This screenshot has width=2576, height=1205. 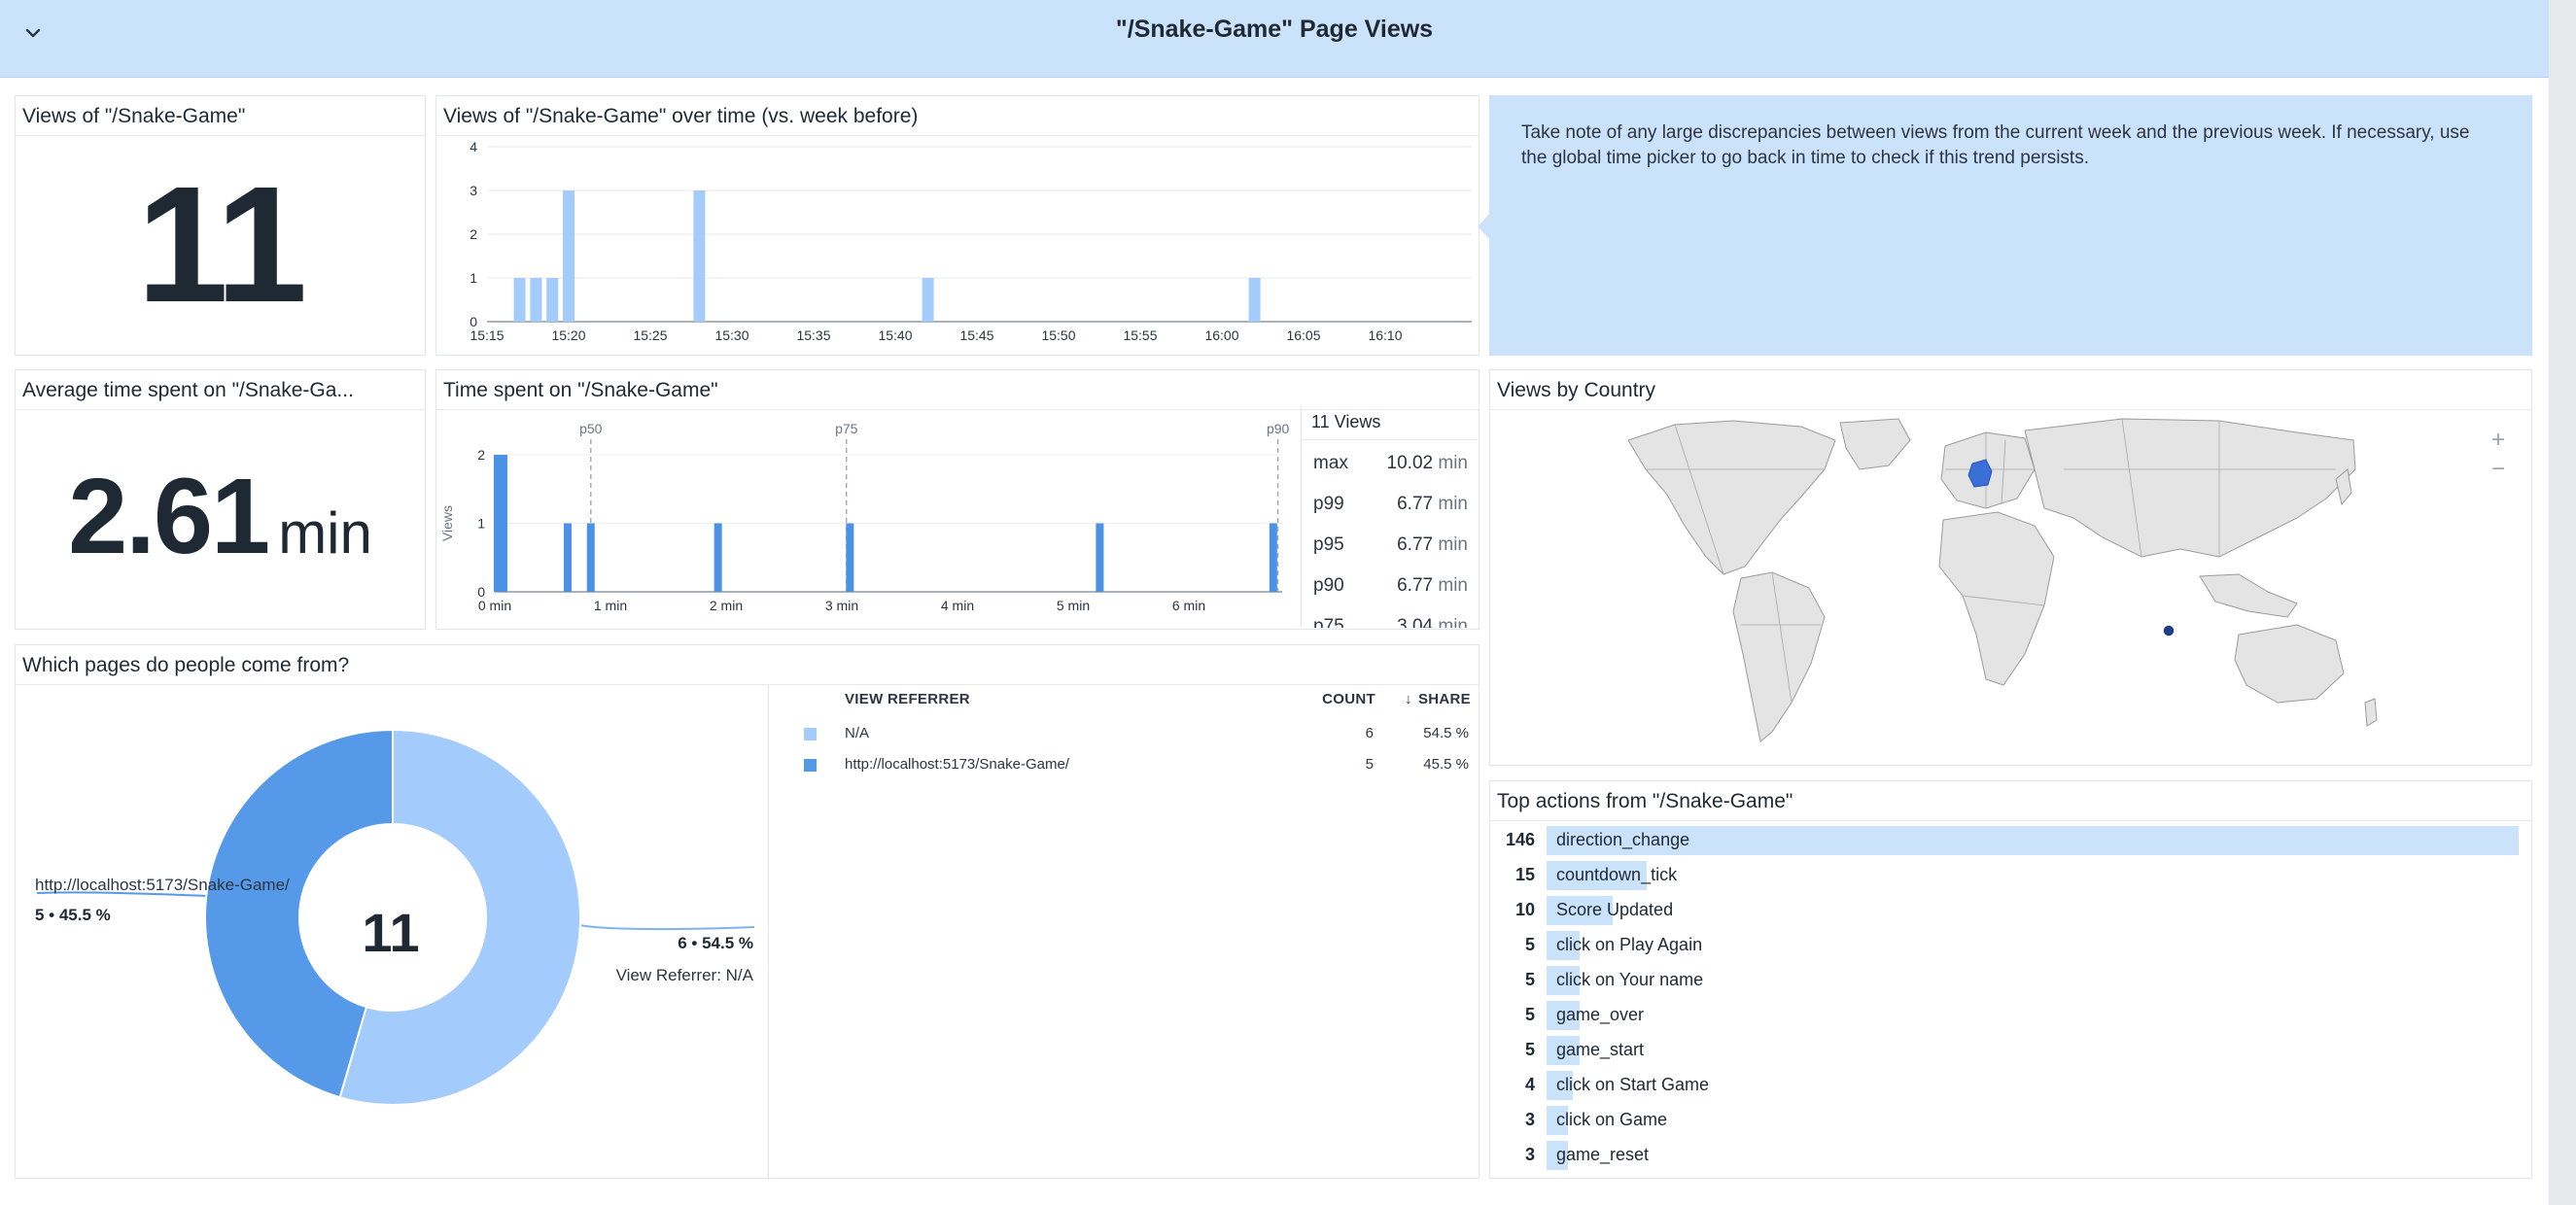 What do you see at coordinates (2498, 470) in the screenshot?
I see `zoom-out-button: −` at bounding box center [2498, 470].